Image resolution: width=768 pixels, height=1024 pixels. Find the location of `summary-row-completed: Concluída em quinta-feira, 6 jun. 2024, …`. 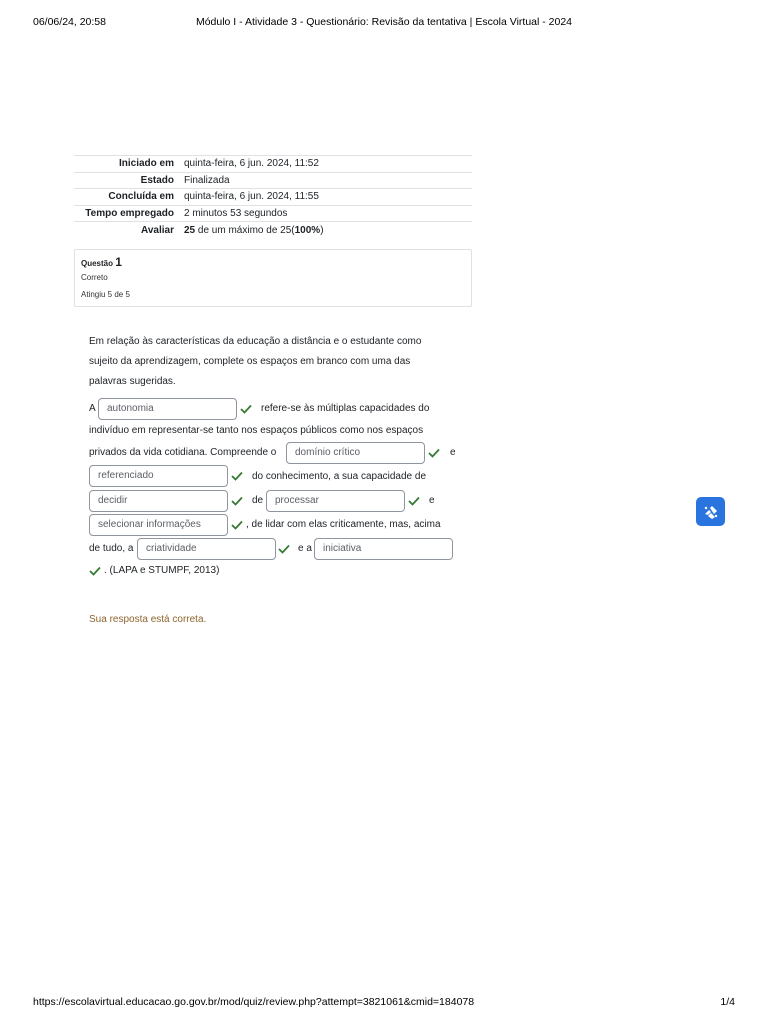

summary-row-completed: Concluída em quinta-feira, 6 jun. 2024, … is located at coordinates (273, 196).